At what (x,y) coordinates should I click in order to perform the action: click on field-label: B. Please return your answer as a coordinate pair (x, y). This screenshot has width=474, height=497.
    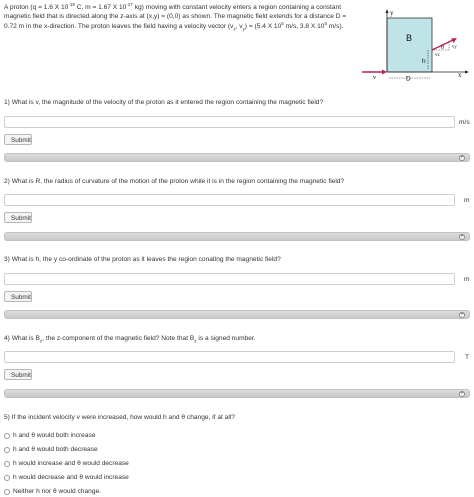
    Looking at the image, I should click on (409, 38).